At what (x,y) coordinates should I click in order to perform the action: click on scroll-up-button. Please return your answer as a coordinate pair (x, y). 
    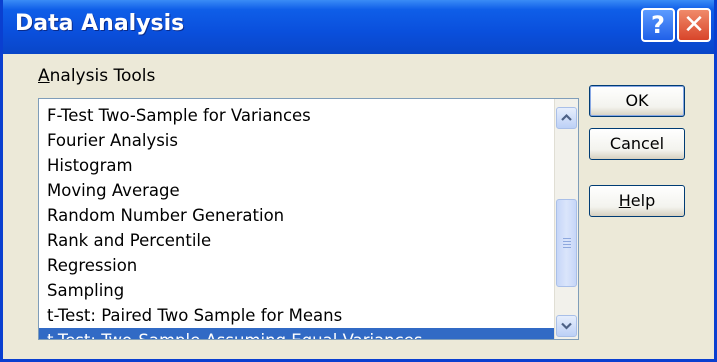
    Looking at the image, I should click on (566, 118).